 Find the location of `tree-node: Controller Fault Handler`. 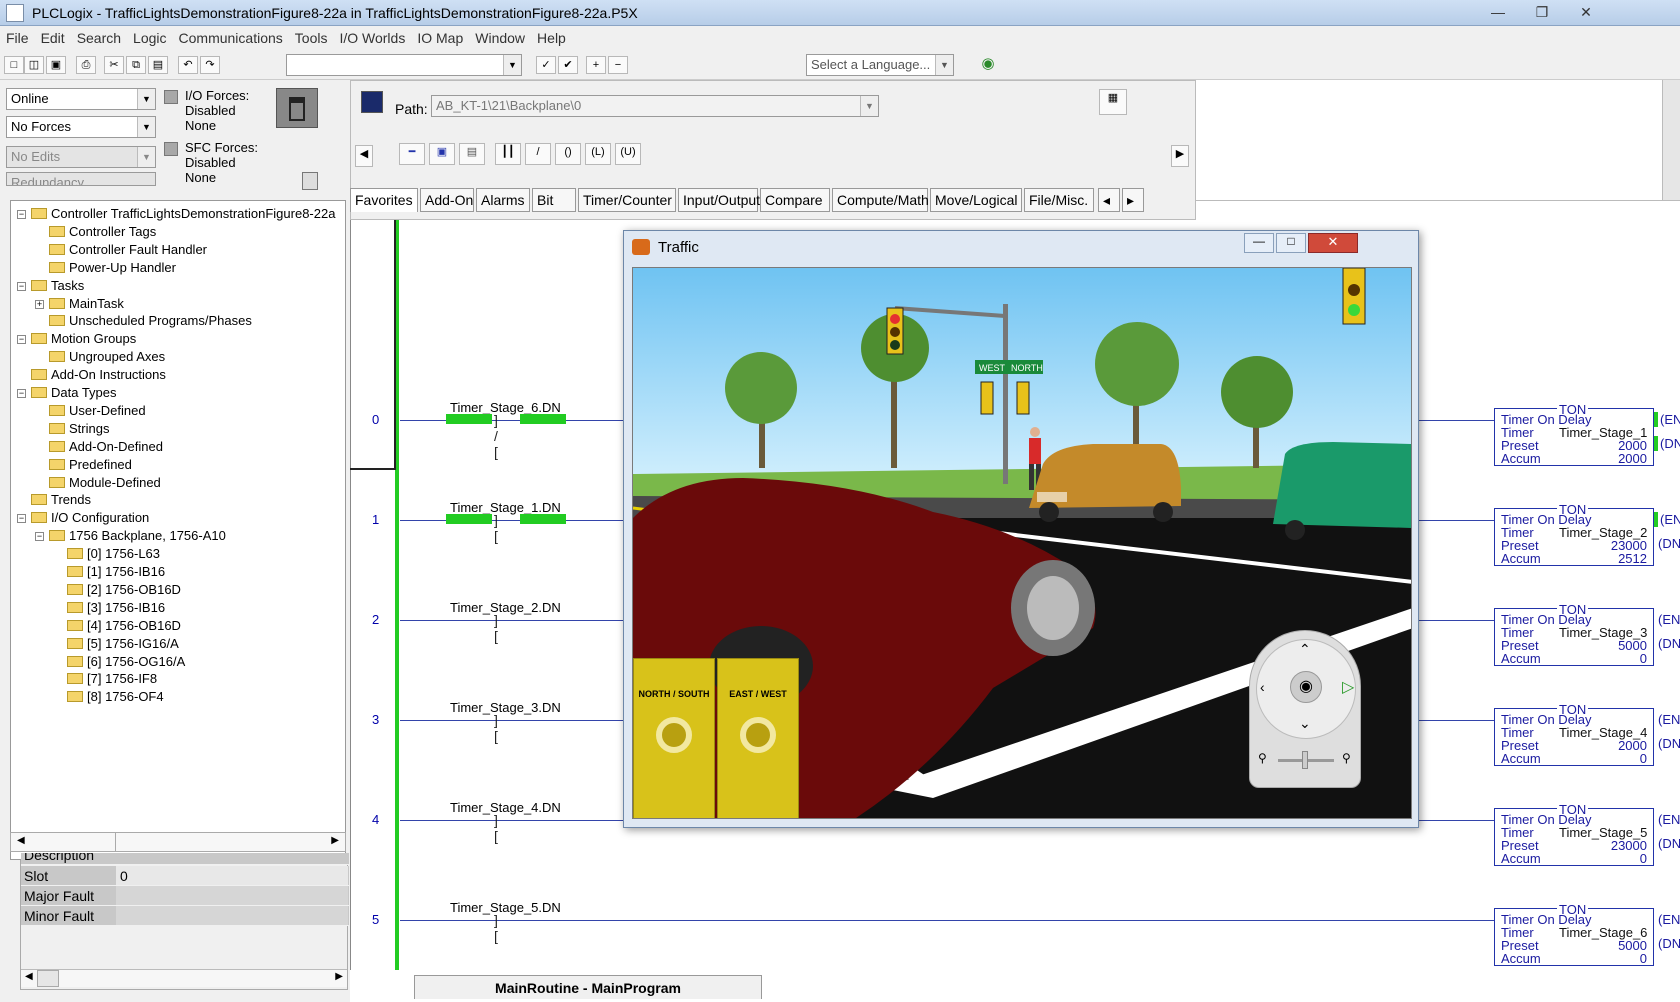

tree-node: Controller Fault Handler is located at coordinates (128, 250).